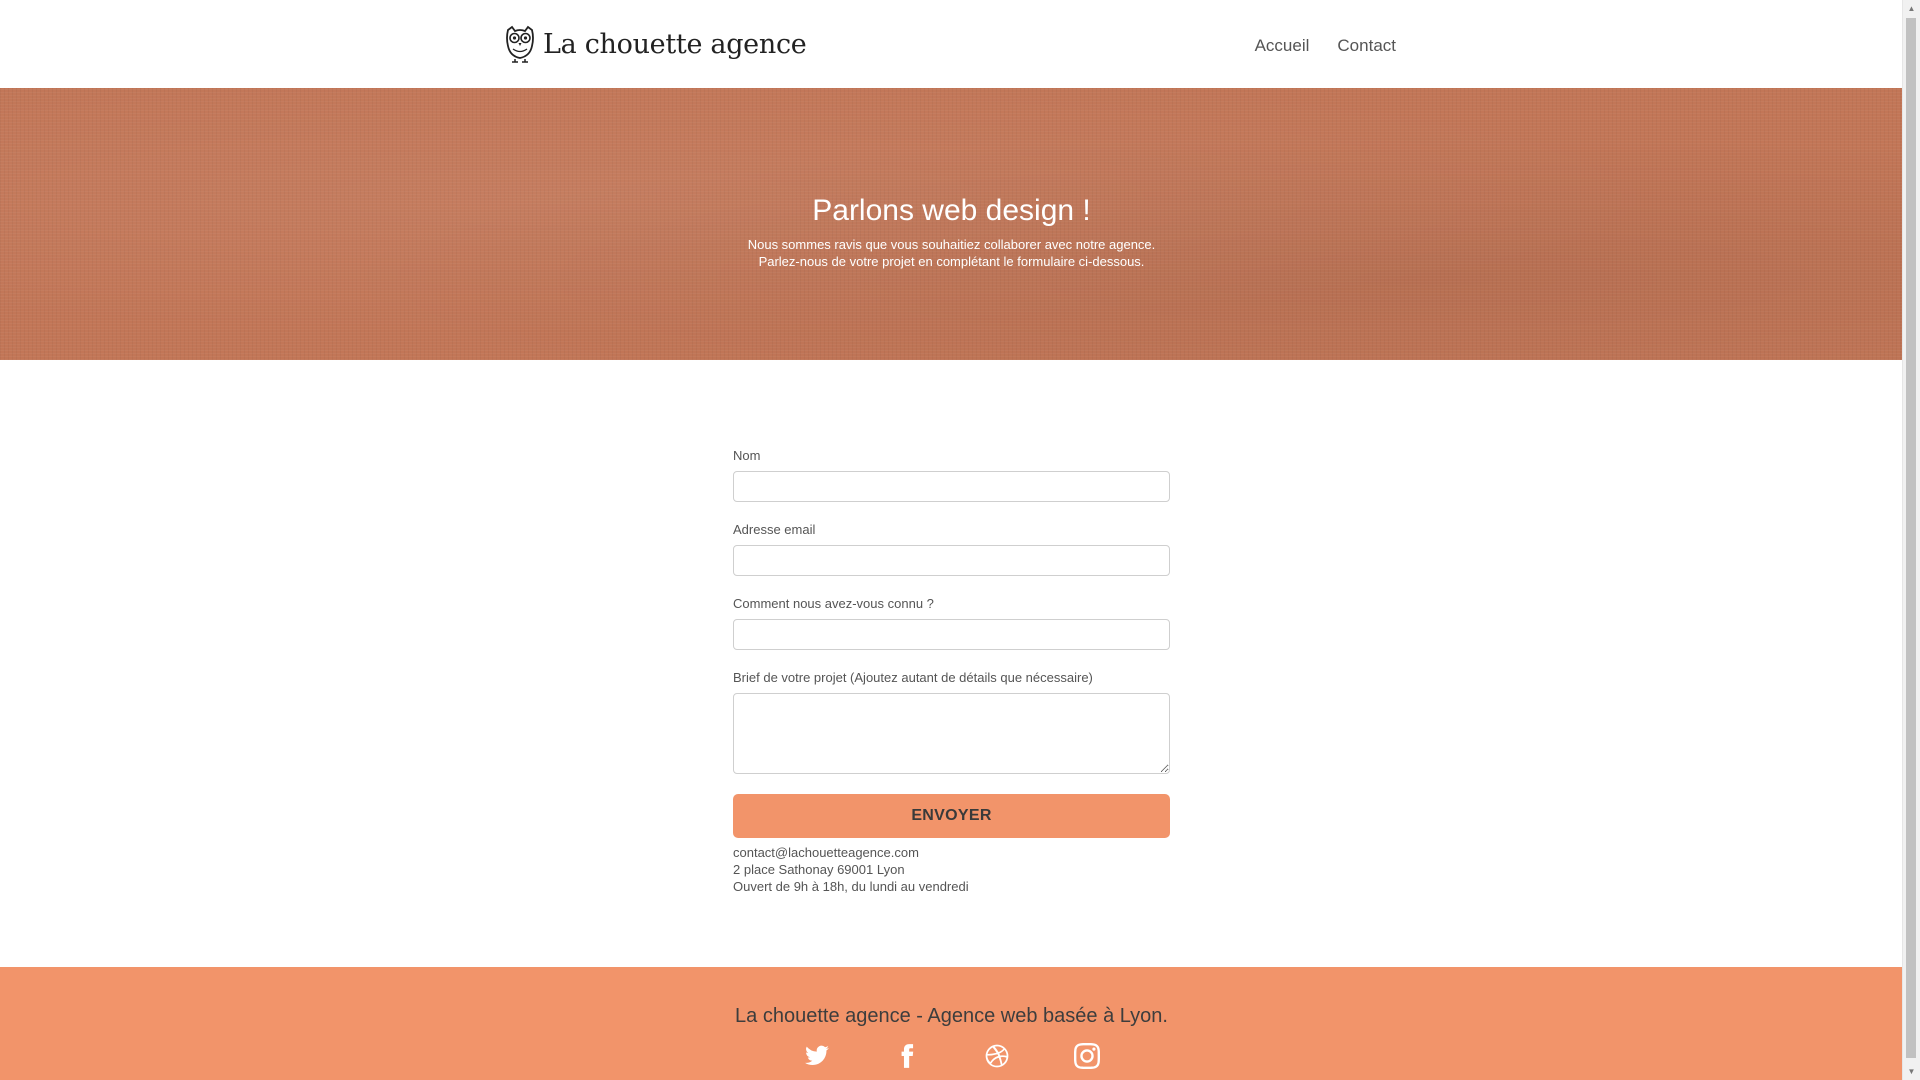  I want to click on logo: La chouette agence, so click(655, 44).